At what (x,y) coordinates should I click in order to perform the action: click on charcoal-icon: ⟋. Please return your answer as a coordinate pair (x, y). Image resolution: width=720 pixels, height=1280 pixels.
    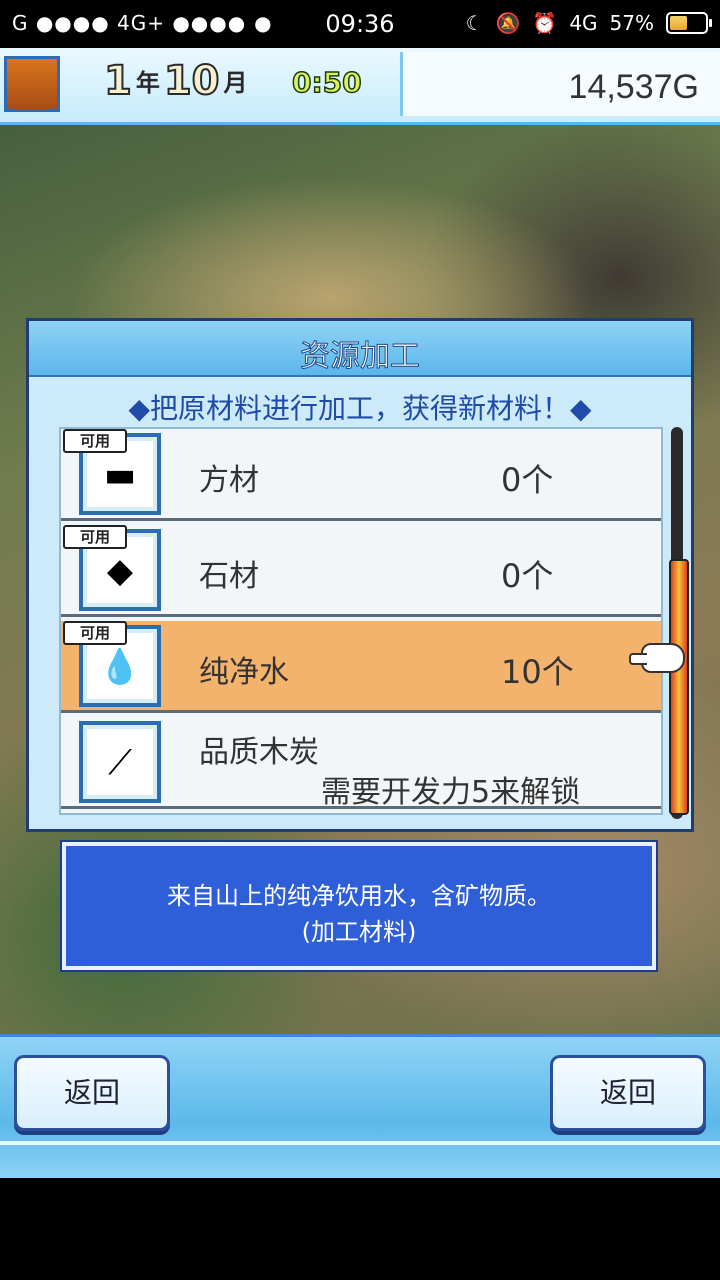
    Looking at the image, I should click on (120, 762).